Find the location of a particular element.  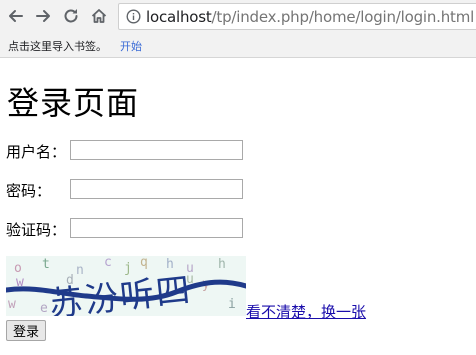

login-submit-button: 登录 is located at coordinates (26, 330).